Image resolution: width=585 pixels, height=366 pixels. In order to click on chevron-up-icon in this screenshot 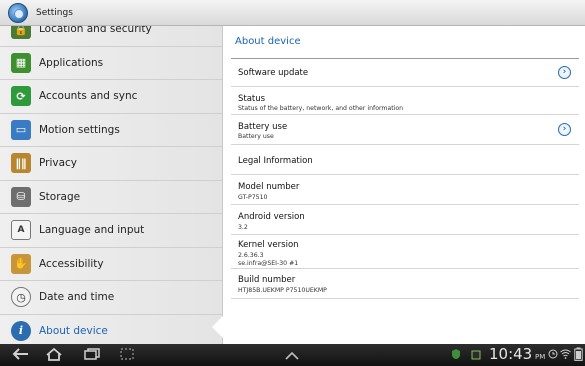, I will do `click(292, 356)`.